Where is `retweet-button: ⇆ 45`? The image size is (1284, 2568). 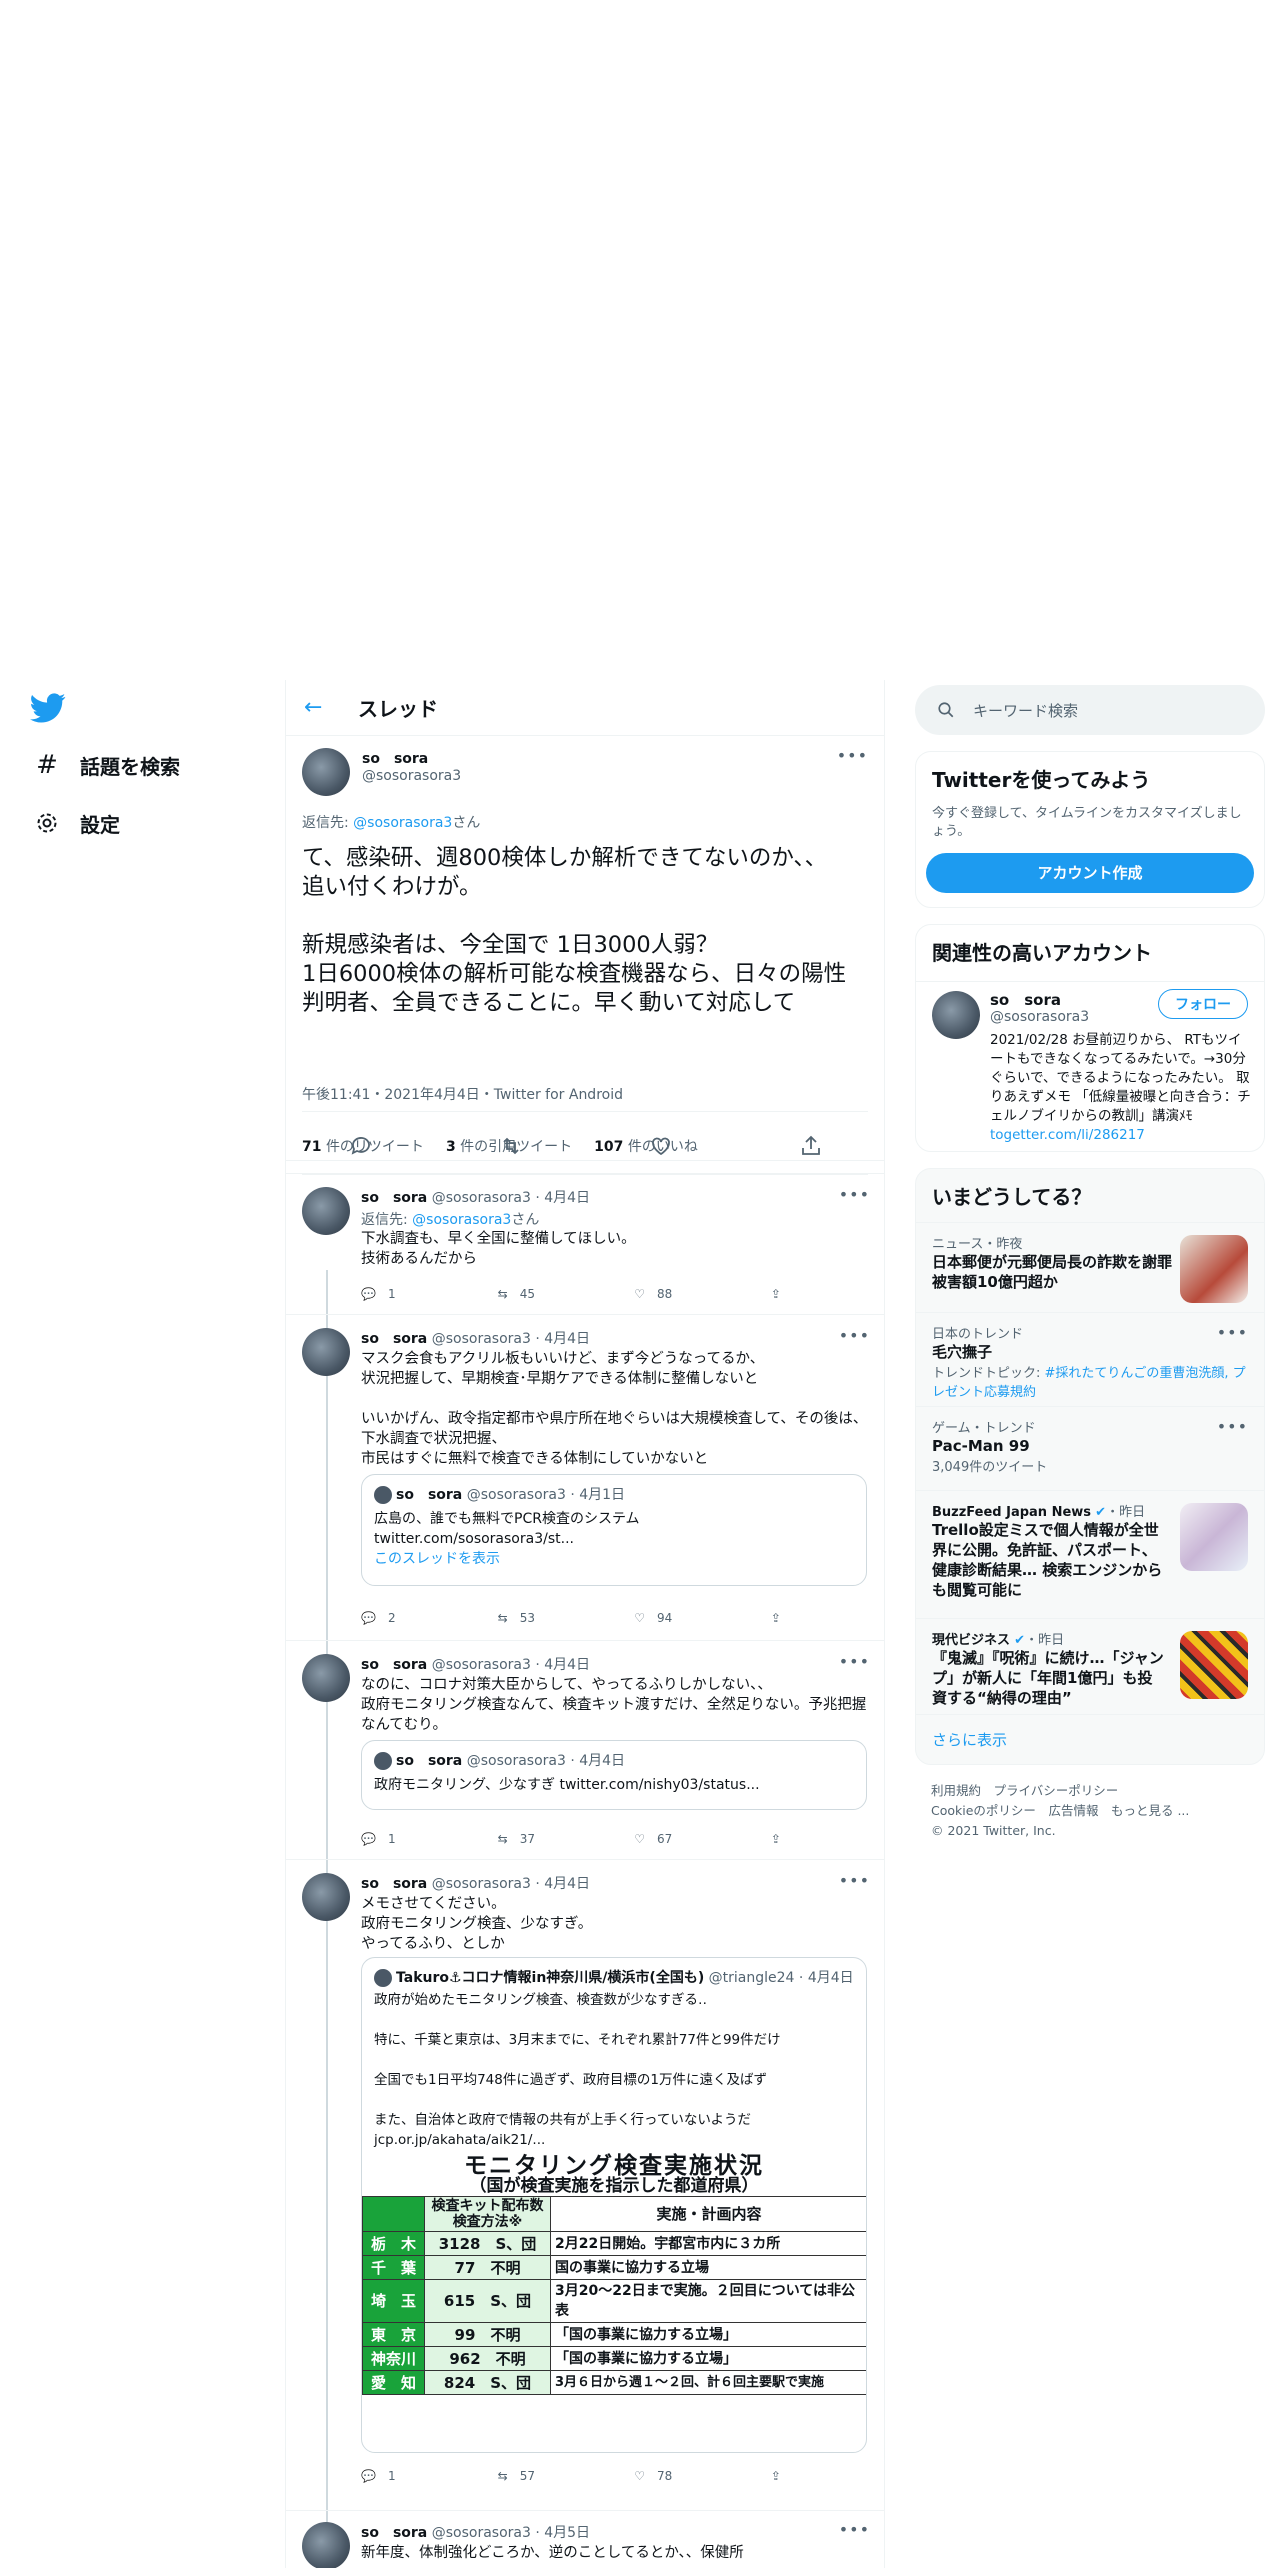
retweet-button: ⇆ 45 is located at coordinates (550, 1294).